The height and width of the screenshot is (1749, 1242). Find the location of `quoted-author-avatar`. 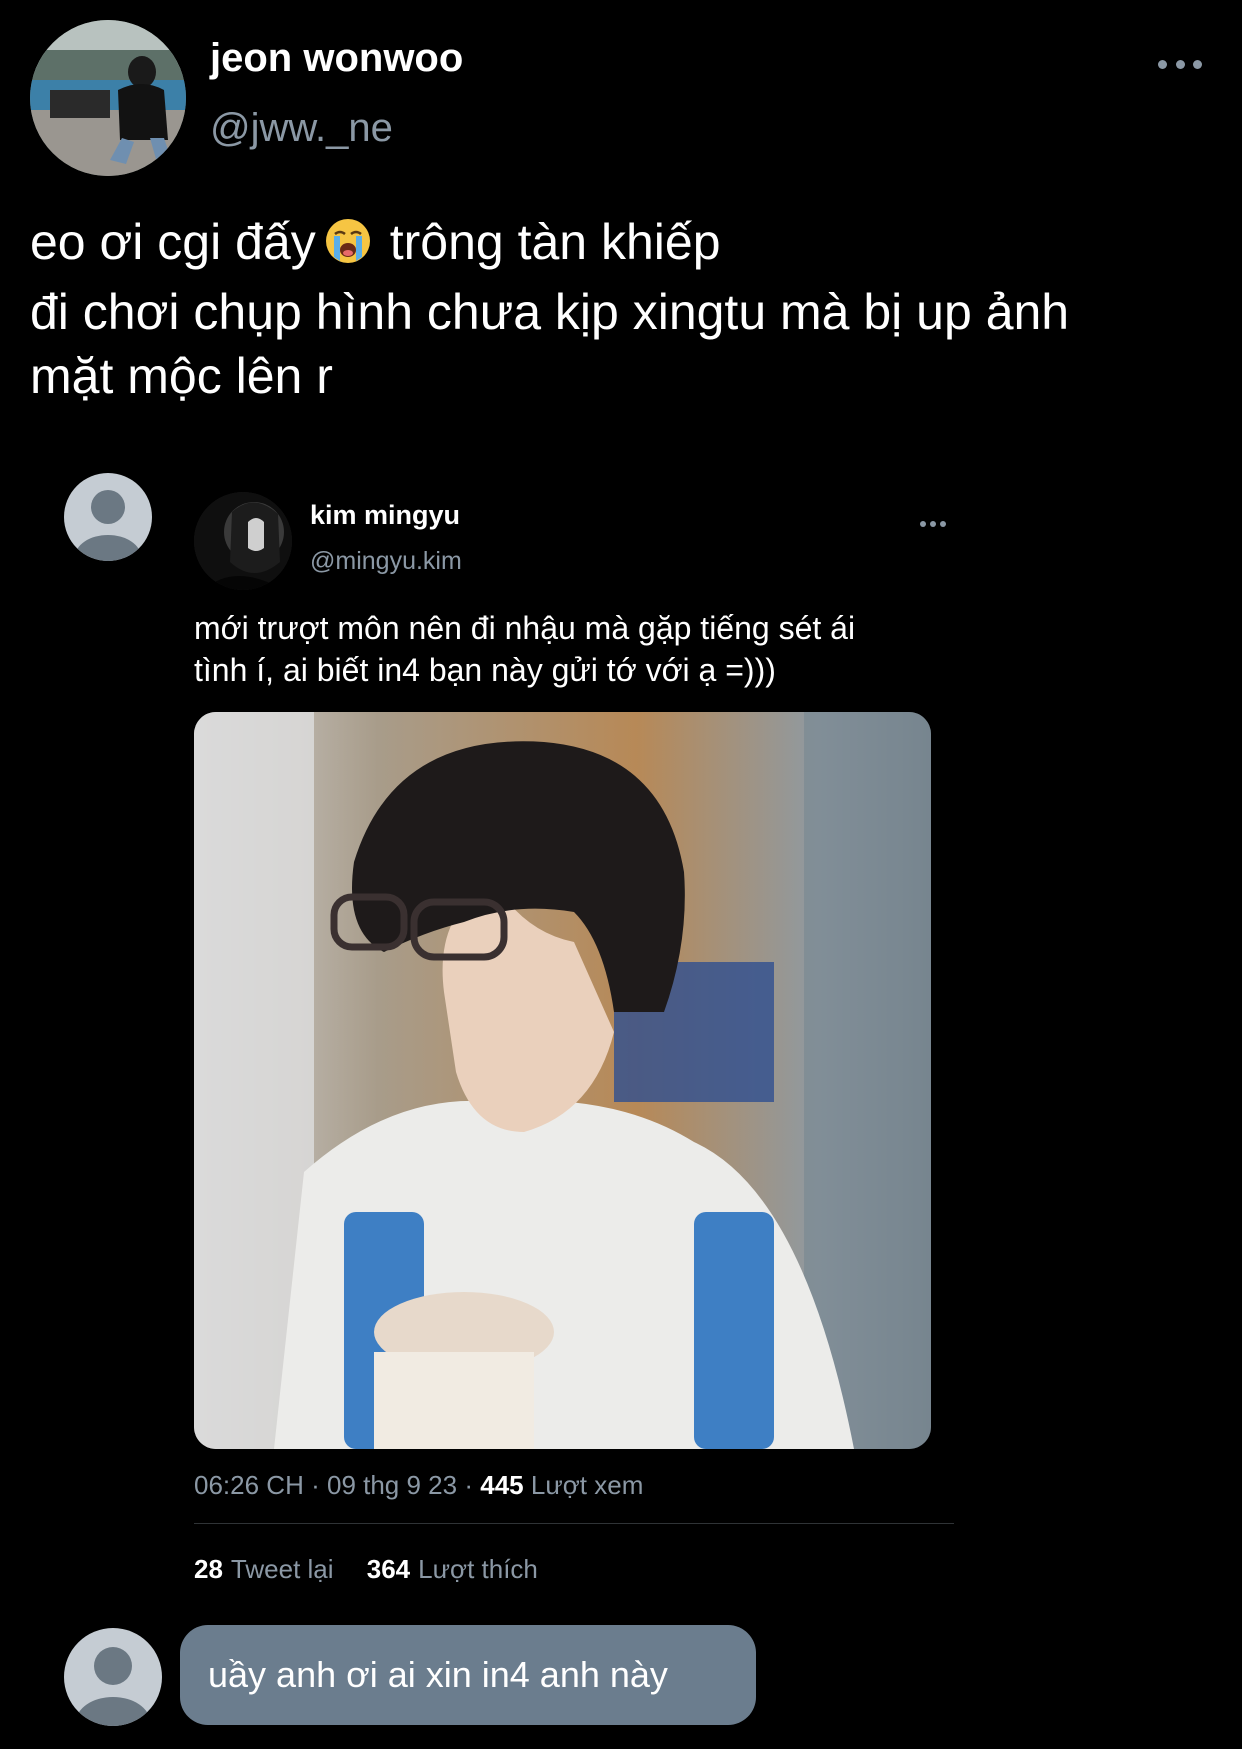

quoted-author-avatar is located at coordinates (243, 541).